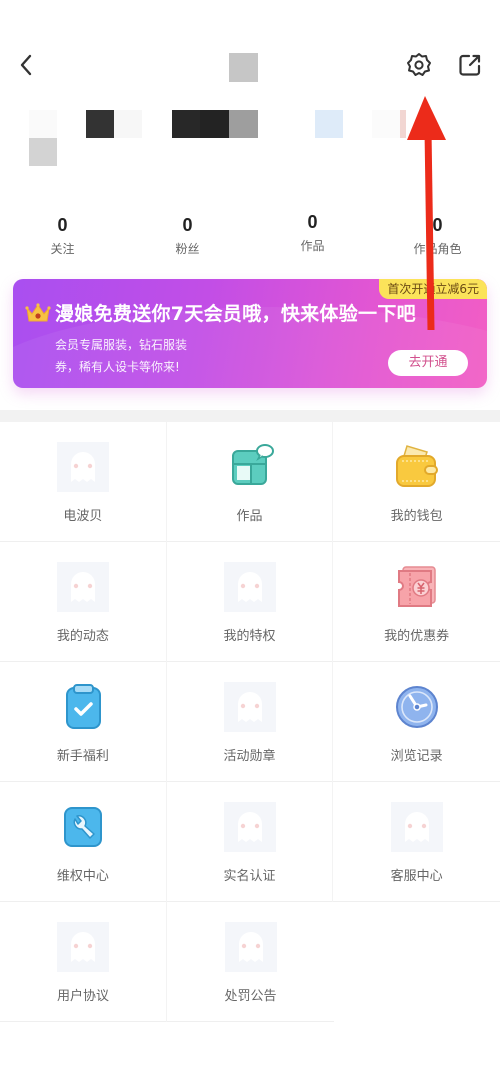 This screenshot has height=1071, width=500. Describe the element at coordinates (243, 67) in the screenshot. I see `title-avatar-blurred` at that location.